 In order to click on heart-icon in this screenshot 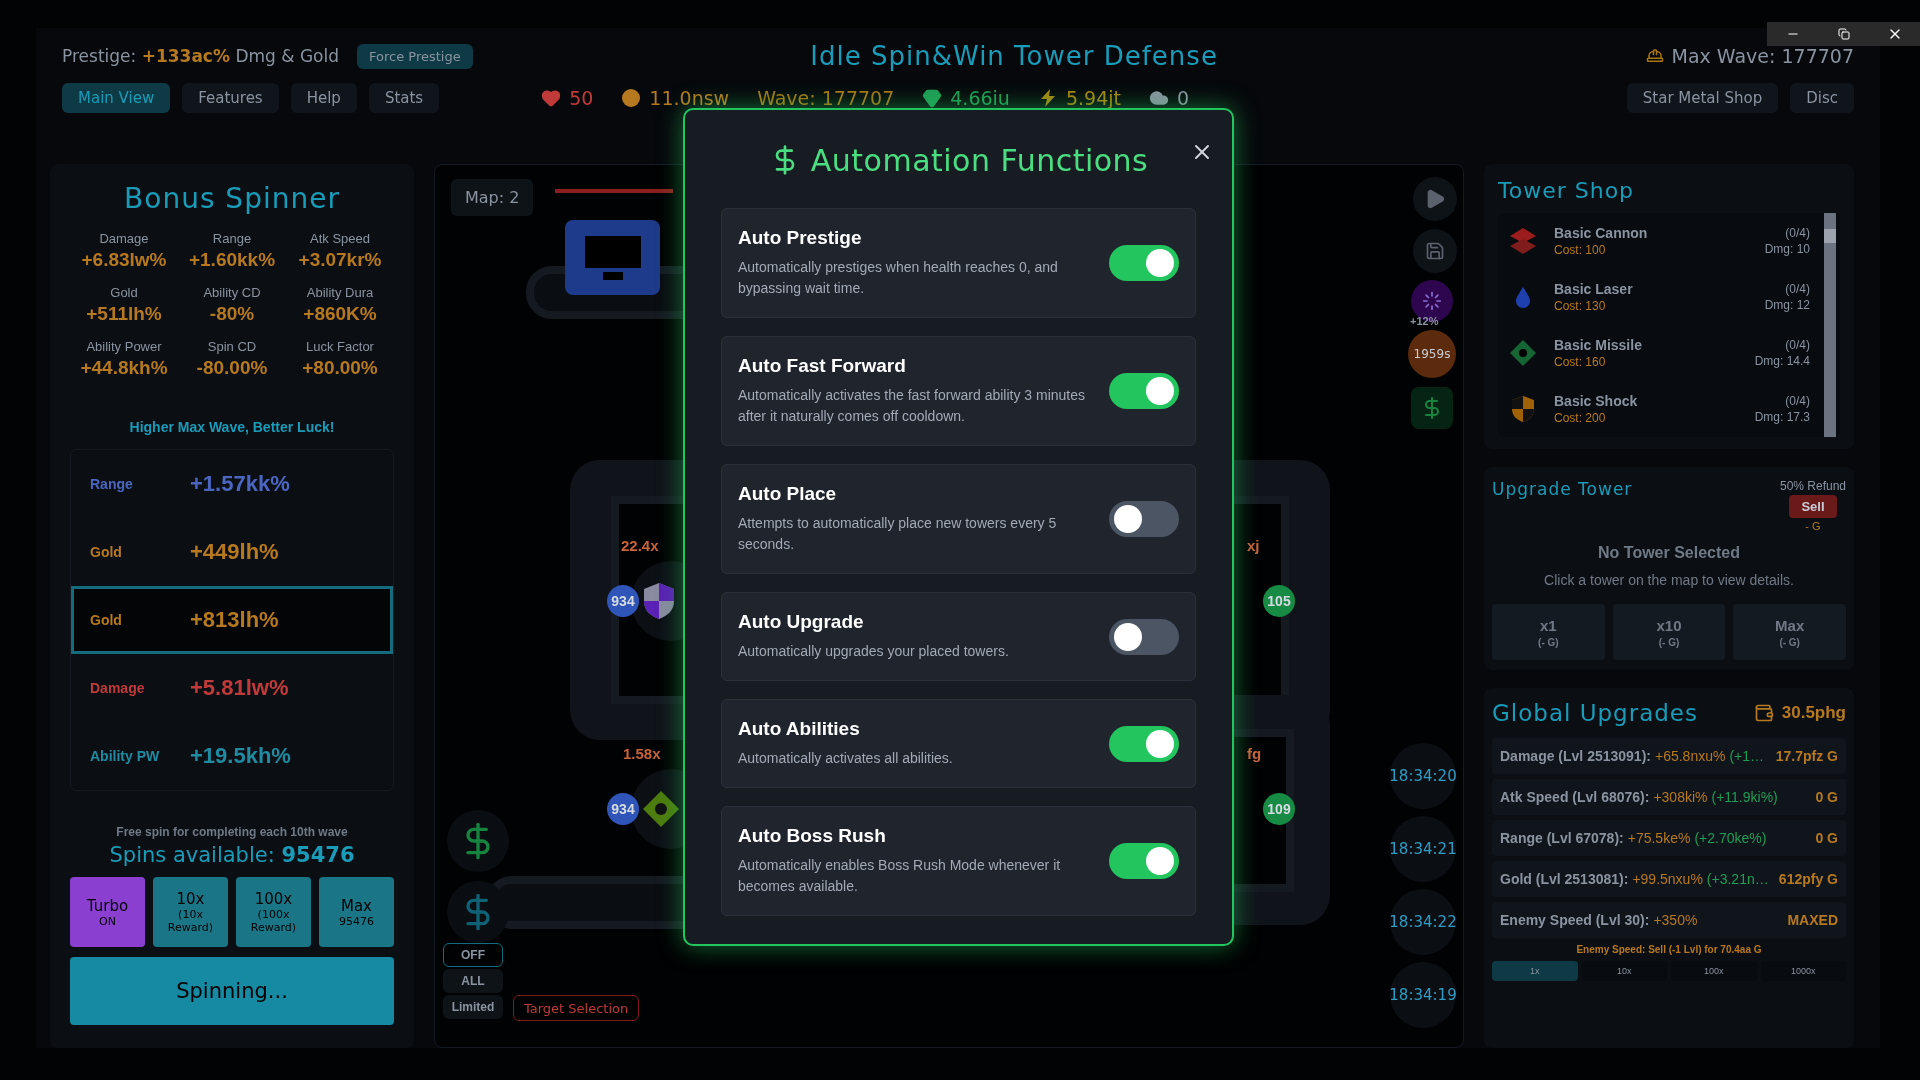, I will do `click(551, 98)`.